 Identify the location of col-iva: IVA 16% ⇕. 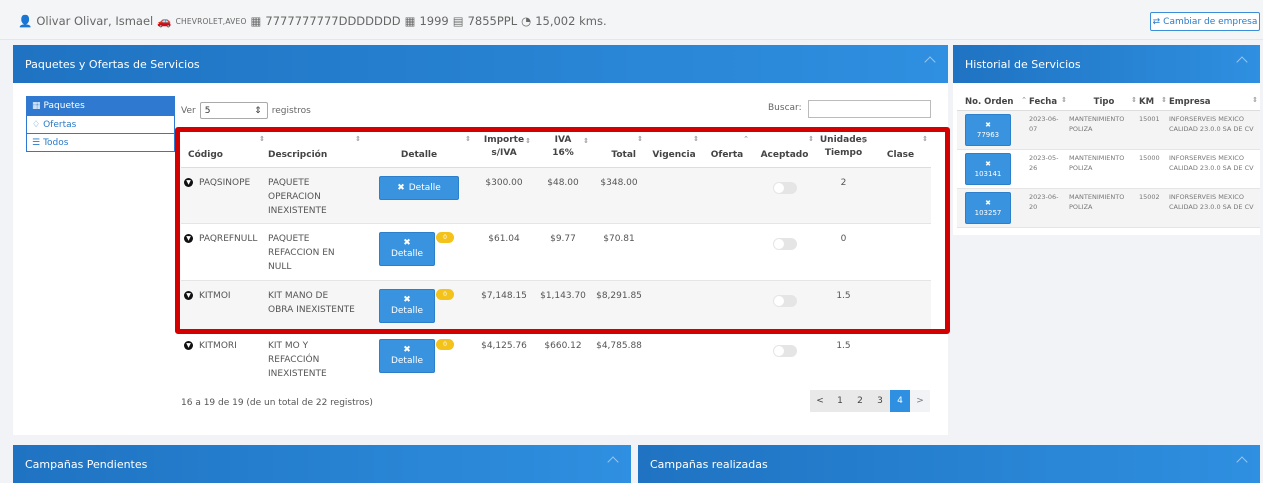
(563, 149).